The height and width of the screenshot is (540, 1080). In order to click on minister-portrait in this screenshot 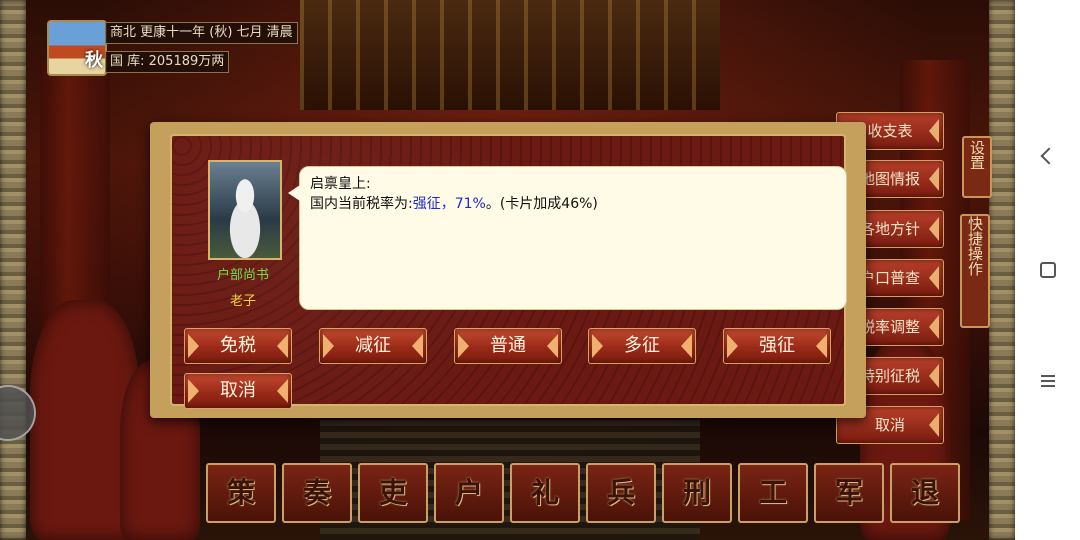, I will do `click(245, 210)`.